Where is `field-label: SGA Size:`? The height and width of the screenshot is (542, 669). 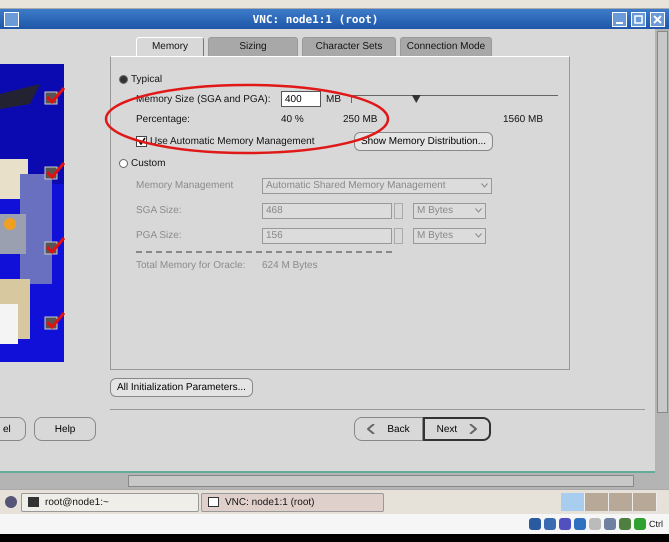
field-label: SGA Size: is located at coordinates (159, 210).